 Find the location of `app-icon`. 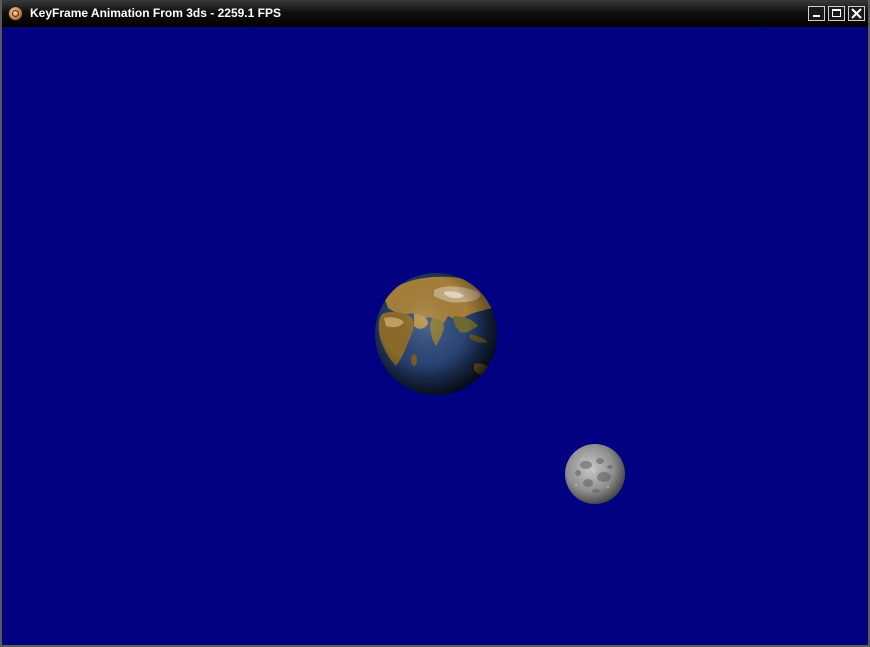

app-icon is located at coordinates (15, 13).